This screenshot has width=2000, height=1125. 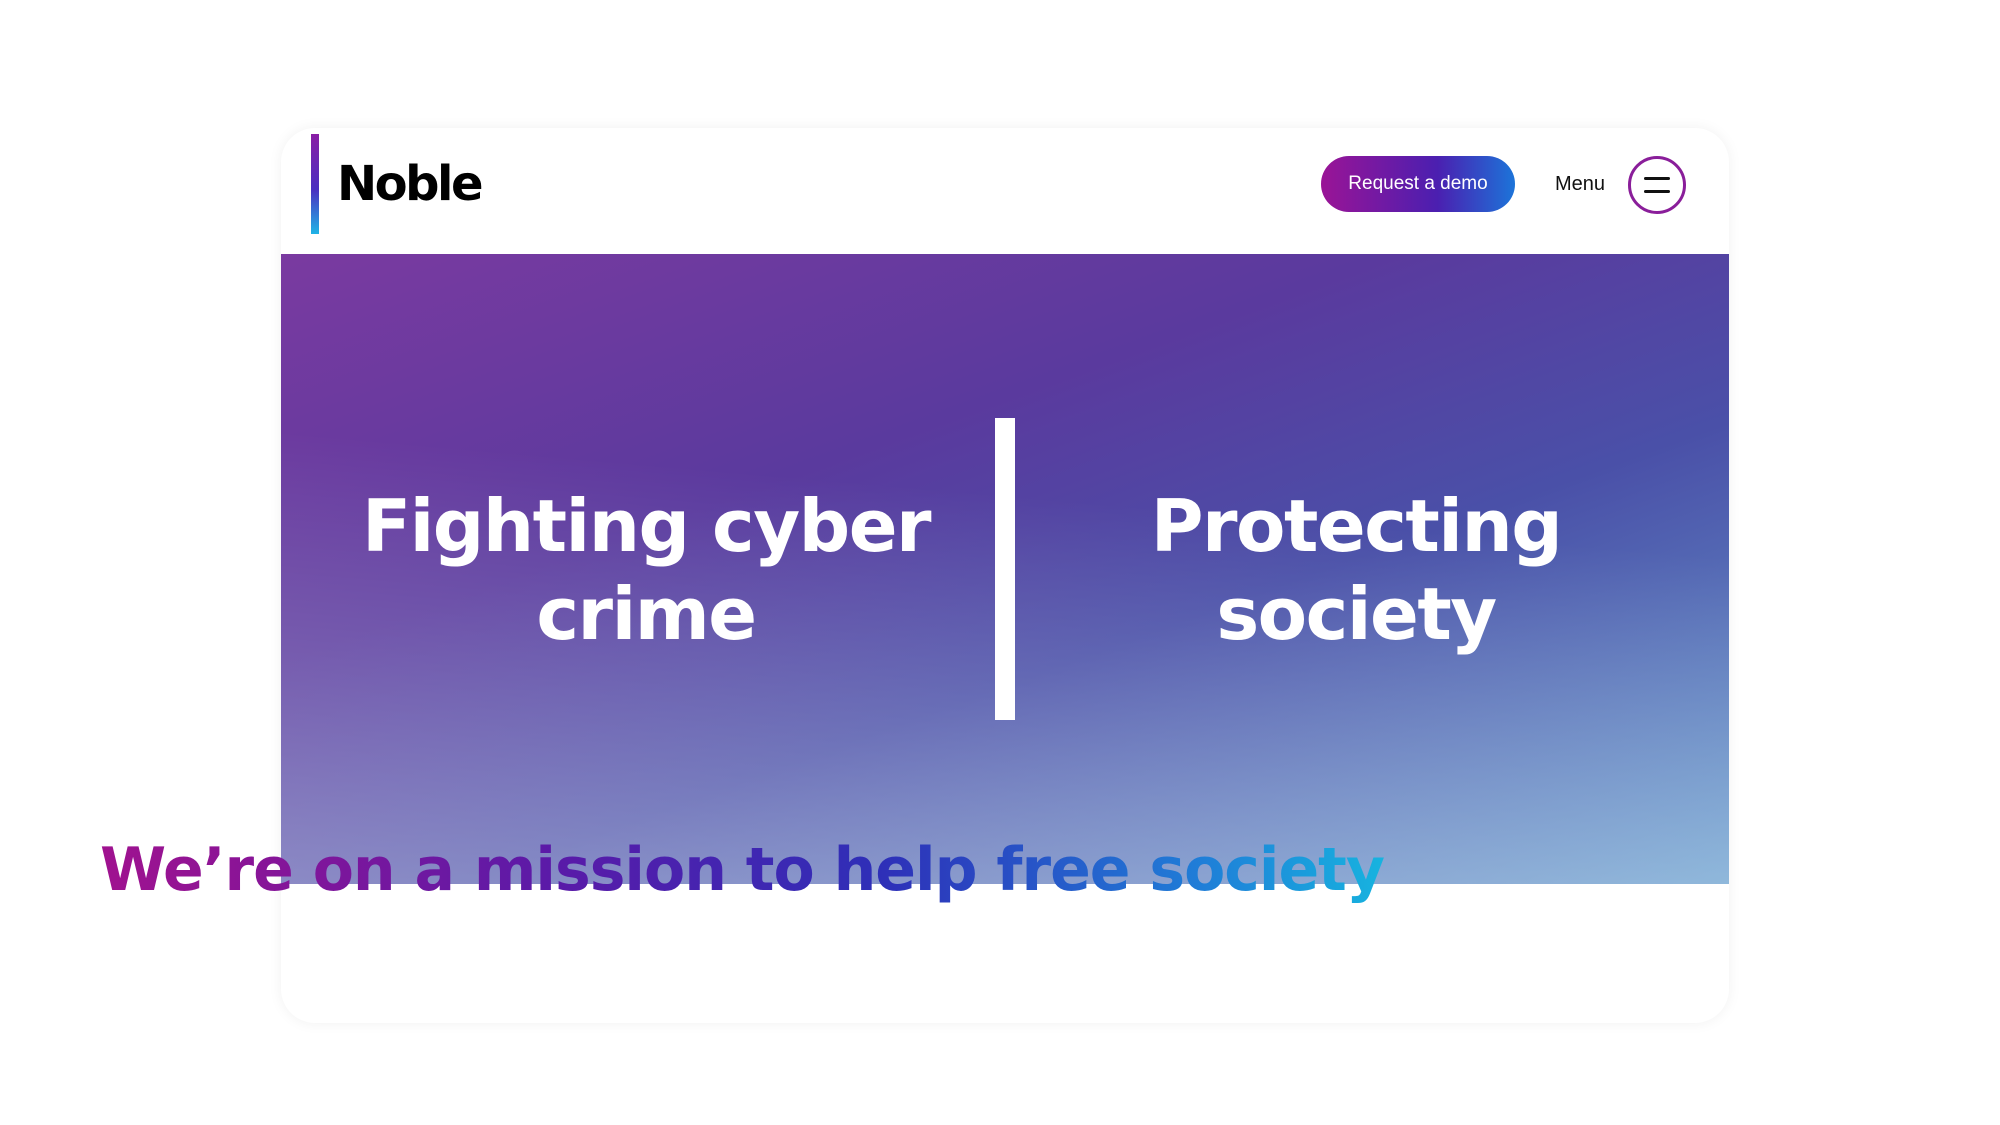 I want to click on logo-wordmark: Noble, so click(x=410, y=184).